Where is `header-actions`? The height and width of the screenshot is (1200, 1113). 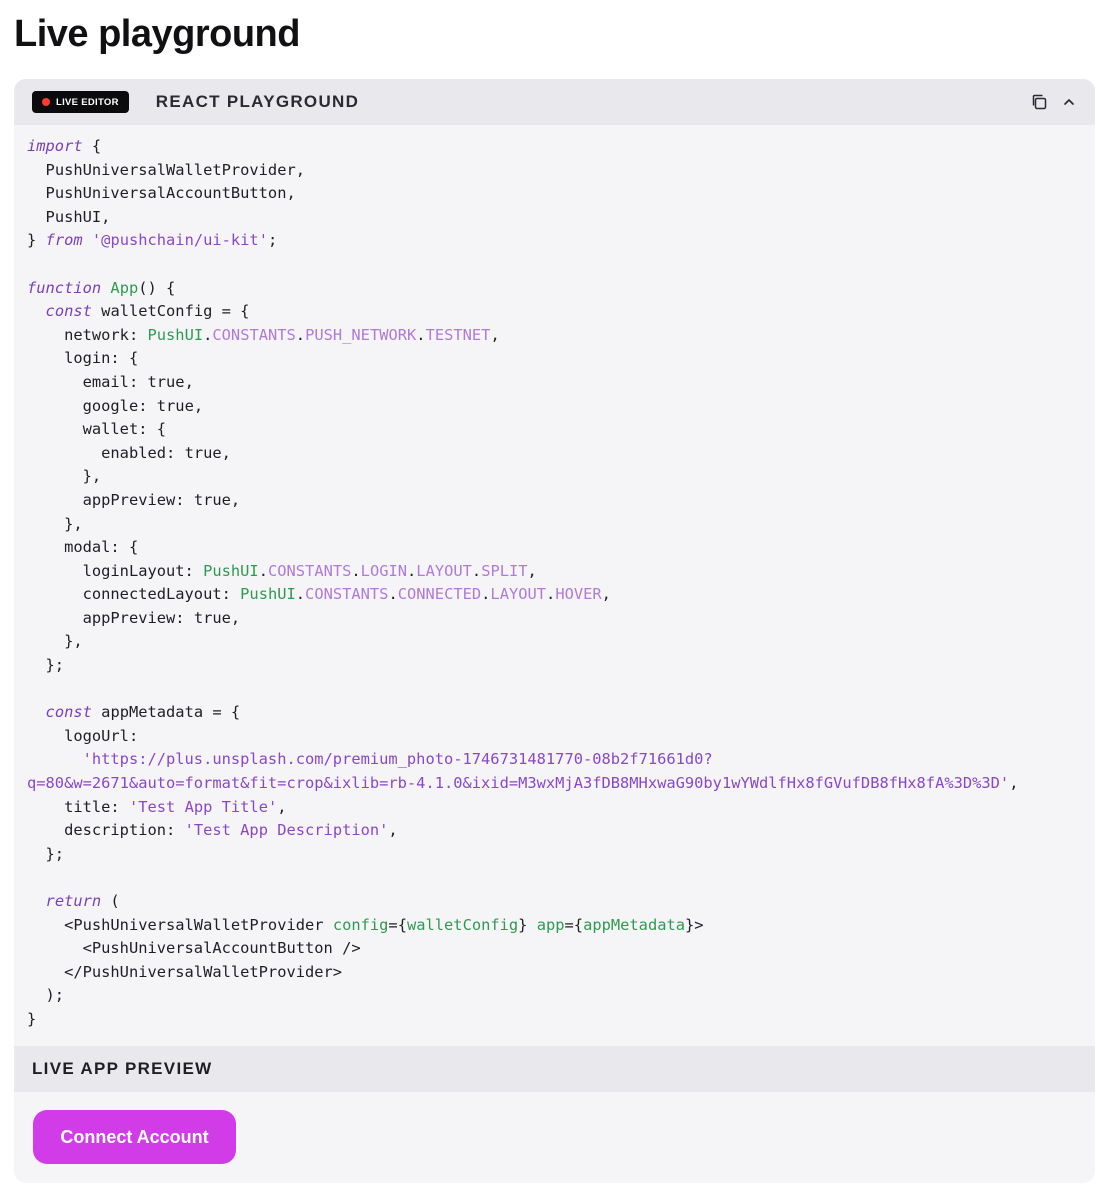 header-actions is located at coordinates (1054, 102).